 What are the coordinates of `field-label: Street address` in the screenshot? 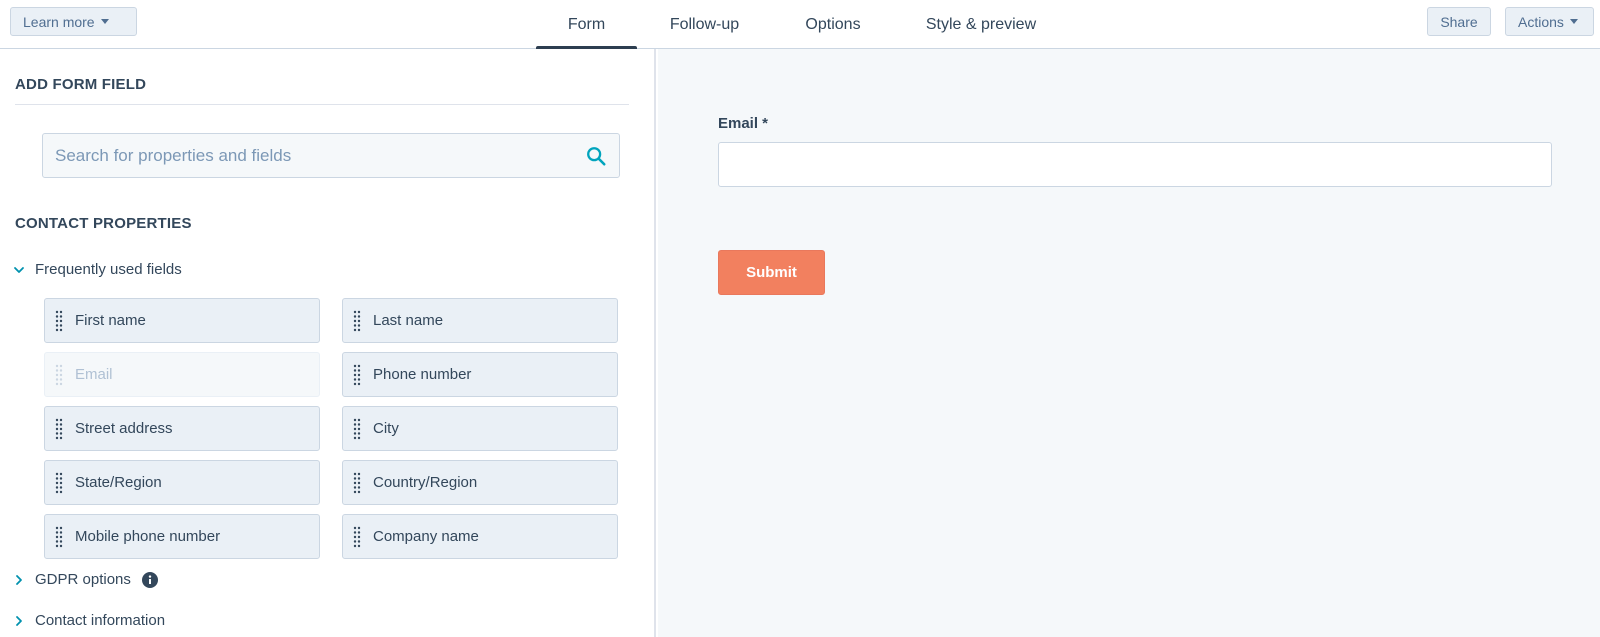 It's located at (124, 428).